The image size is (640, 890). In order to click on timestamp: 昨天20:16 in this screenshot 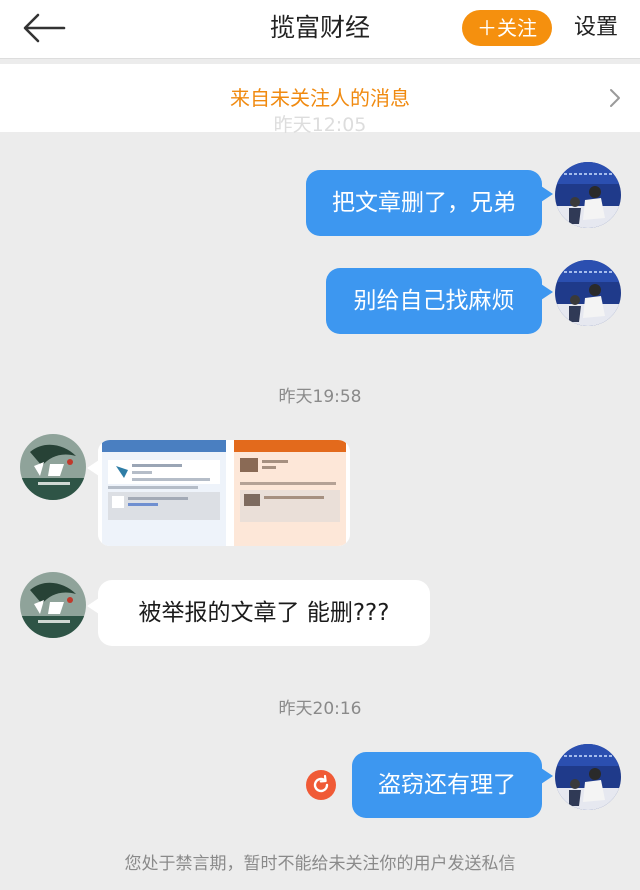, I will do `click(320, 709)`.